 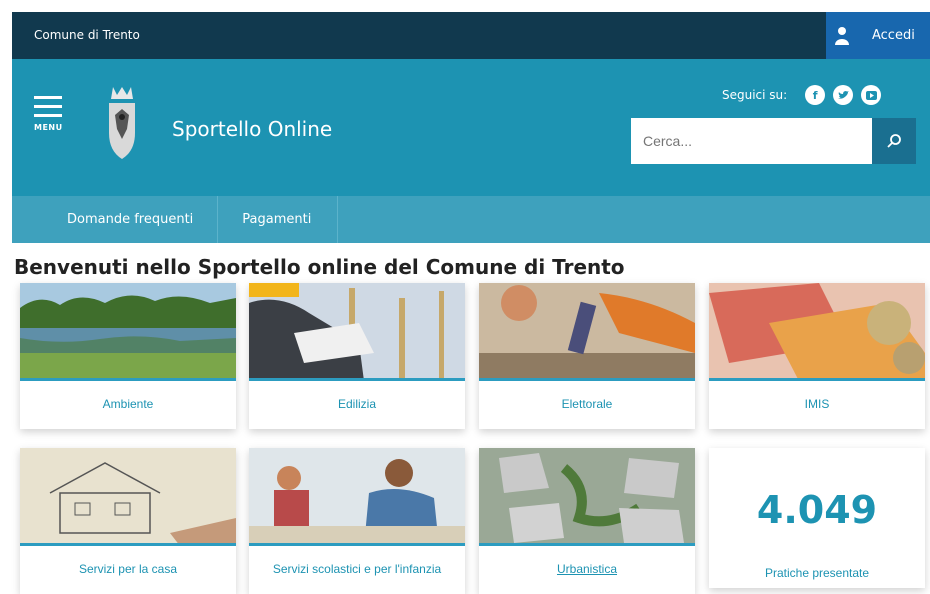 What do you see at coordinates (871, 95) in the screenshot?
I see `youtube-icon` at bounding box center [871, 95].